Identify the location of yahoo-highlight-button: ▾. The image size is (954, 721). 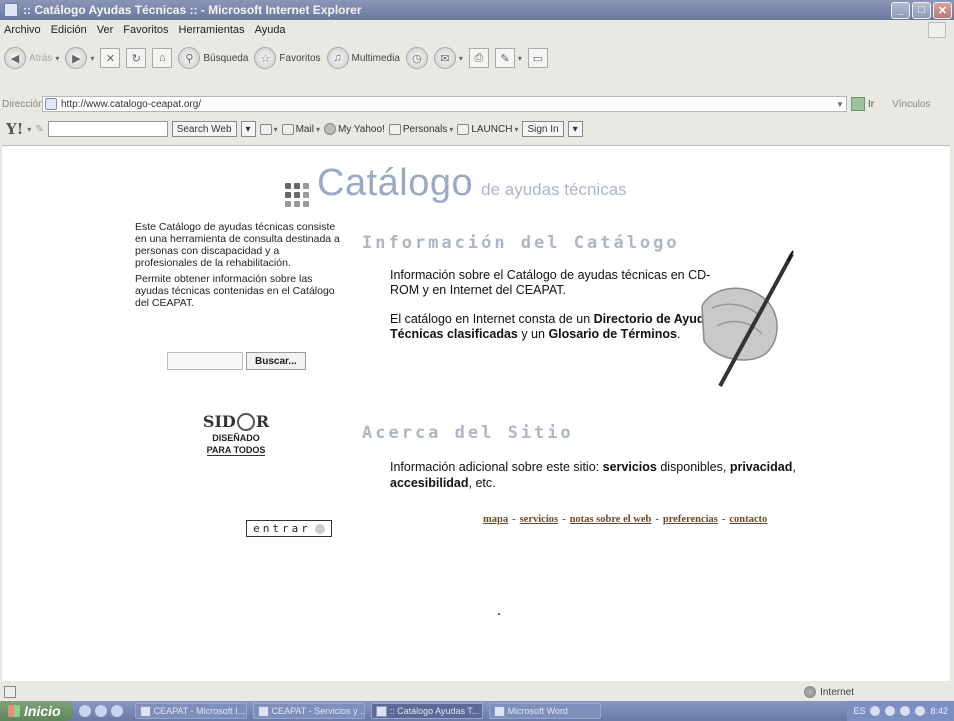
(268, 129).